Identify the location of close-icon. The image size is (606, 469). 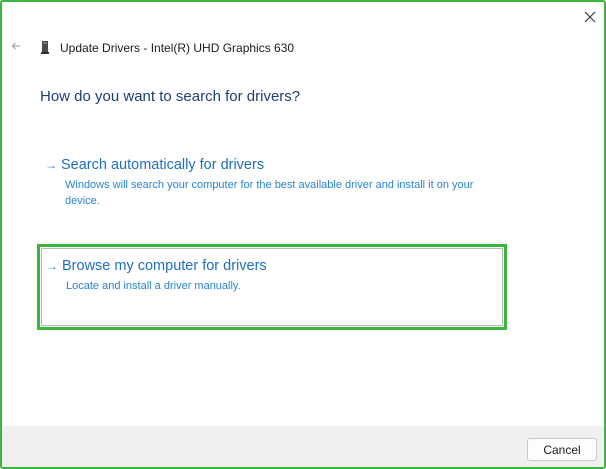
(590, 19).